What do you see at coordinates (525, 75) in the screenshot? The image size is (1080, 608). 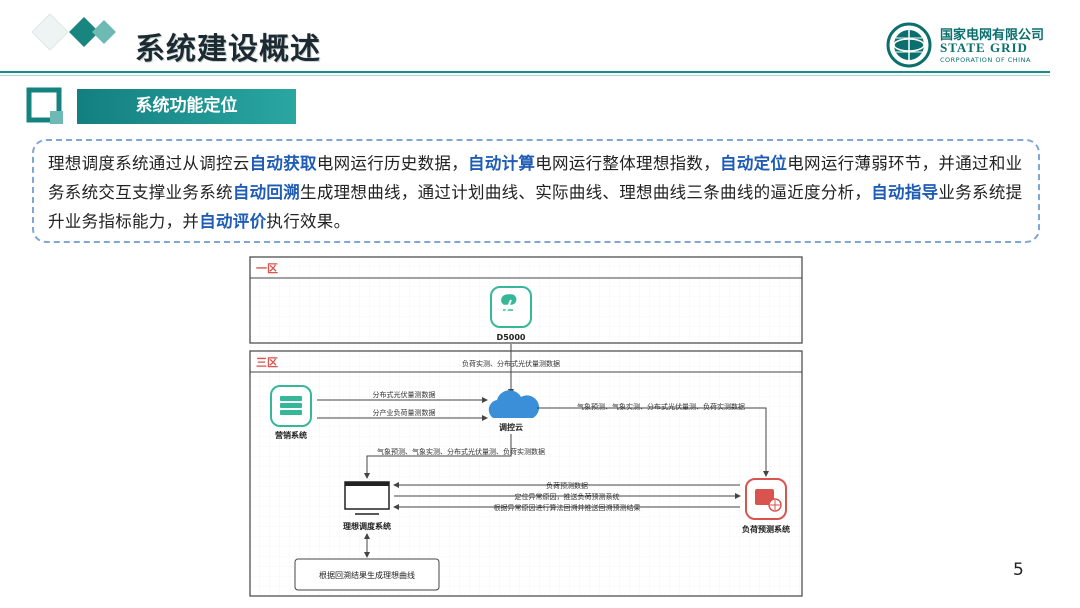 I see `title-divider-thin` at bounding box center [525, 75].